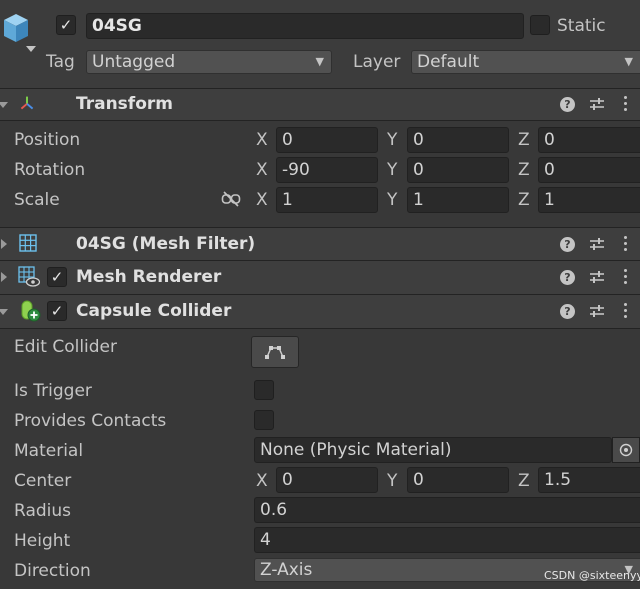 This screenshot has width=640, height=589. What do you see at coordinates (42, 481) in the screenshot?
I see `center-label: Center` at bounding box center [42, 481].